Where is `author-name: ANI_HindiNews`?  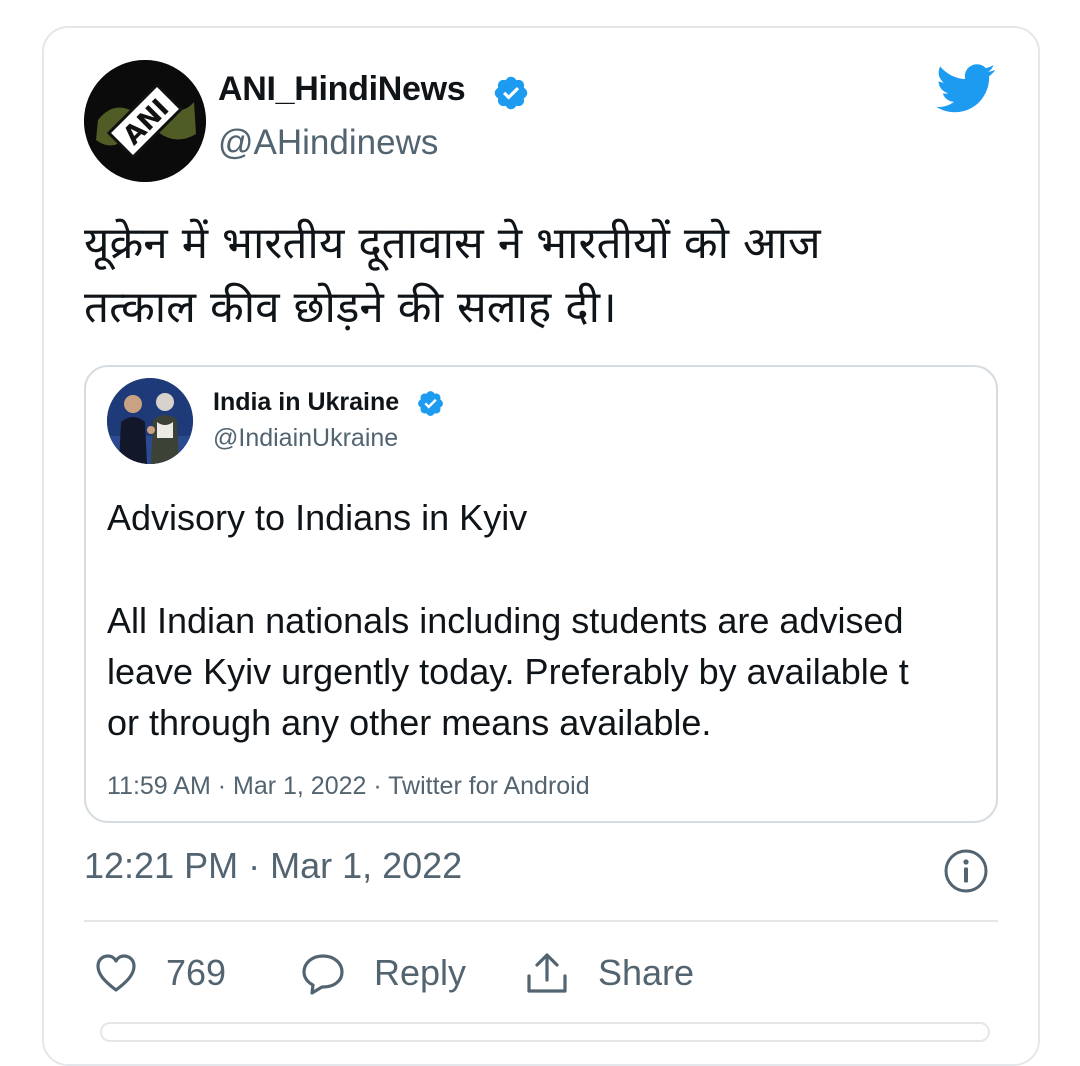 author-name: ANI_HindiNews is located at coordinates (342, 89).